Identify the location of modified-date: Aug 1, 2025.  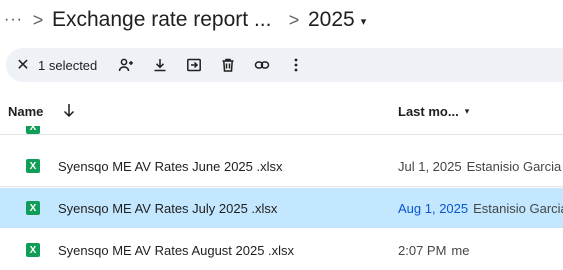
(433, 208).